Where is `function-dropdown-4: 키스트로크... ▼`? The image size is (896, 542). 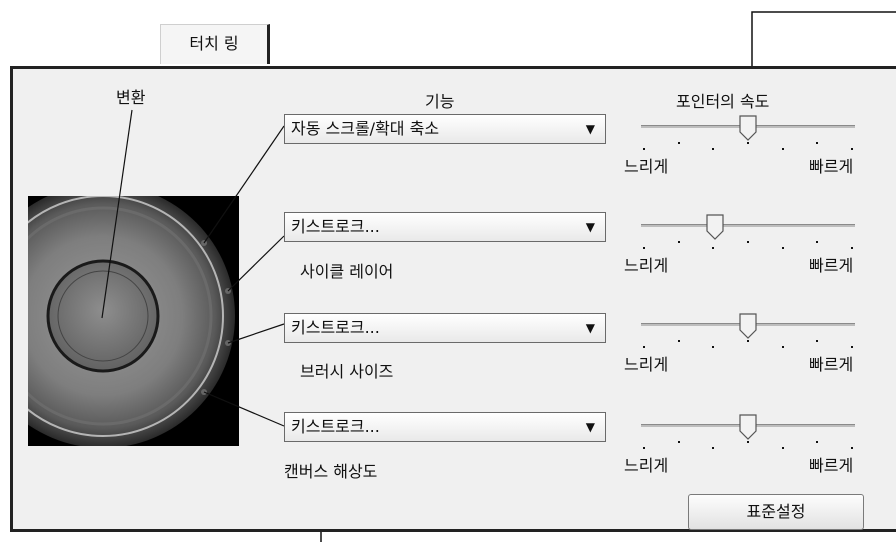 function-dropdown-4: 키스트로크... ▼ is located at coordinates (445, 427).